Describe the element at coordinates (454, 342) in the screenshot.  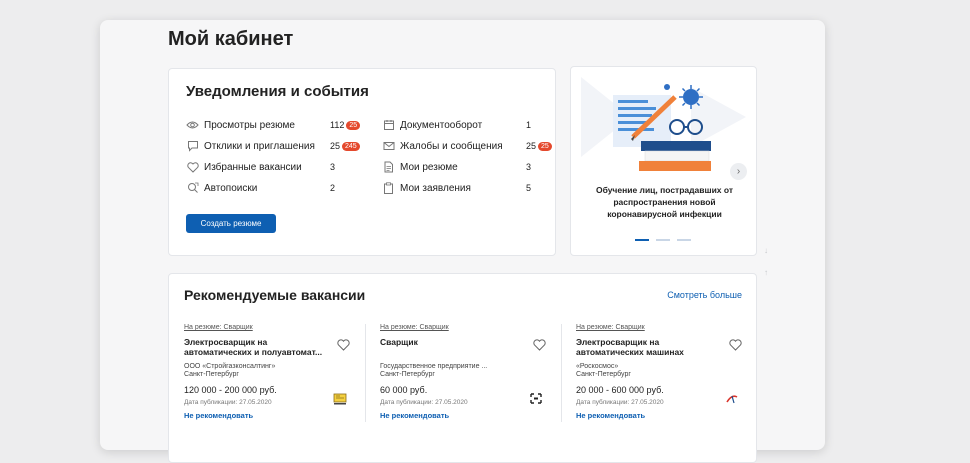
I see `vacancy-title: Сварщик` at that location.